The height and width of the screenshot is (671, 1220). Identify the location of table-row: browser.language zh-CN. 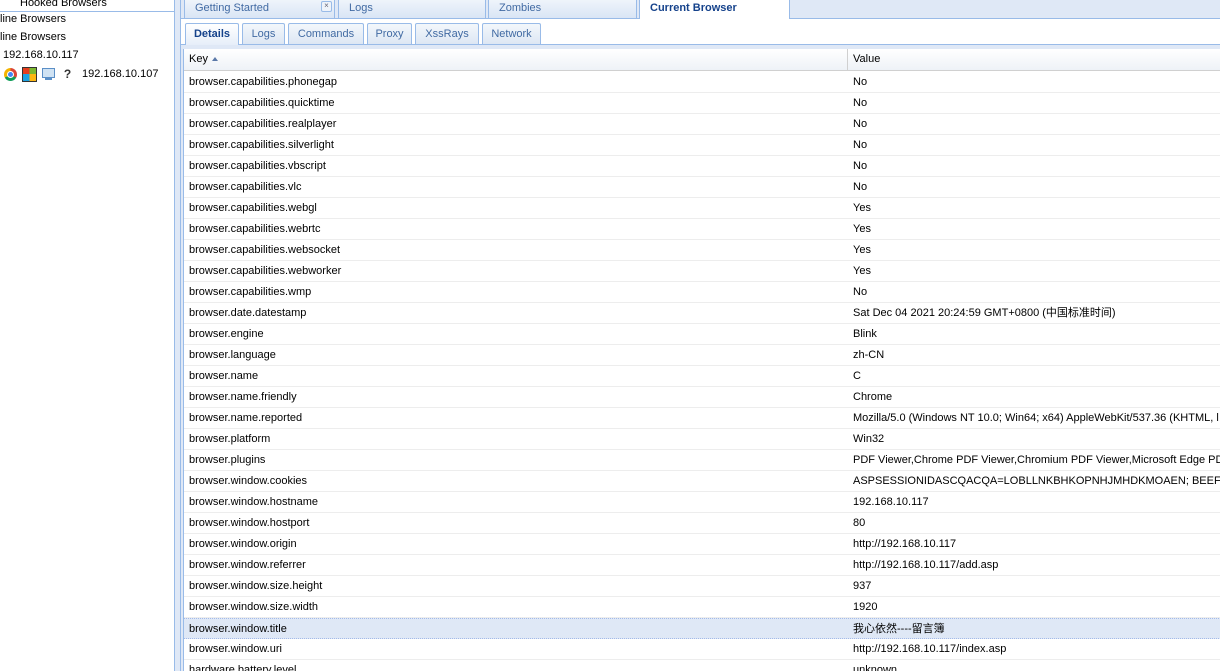
(702, 355).